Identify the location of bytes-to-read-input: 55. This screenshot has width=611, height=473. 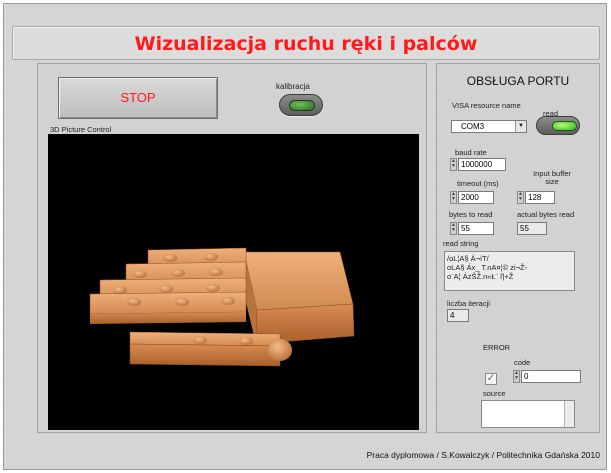
(476, 228).